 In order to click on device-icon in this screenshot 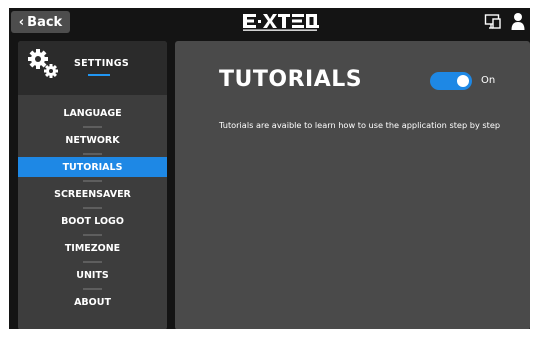, I will do `click(493, 22)`.